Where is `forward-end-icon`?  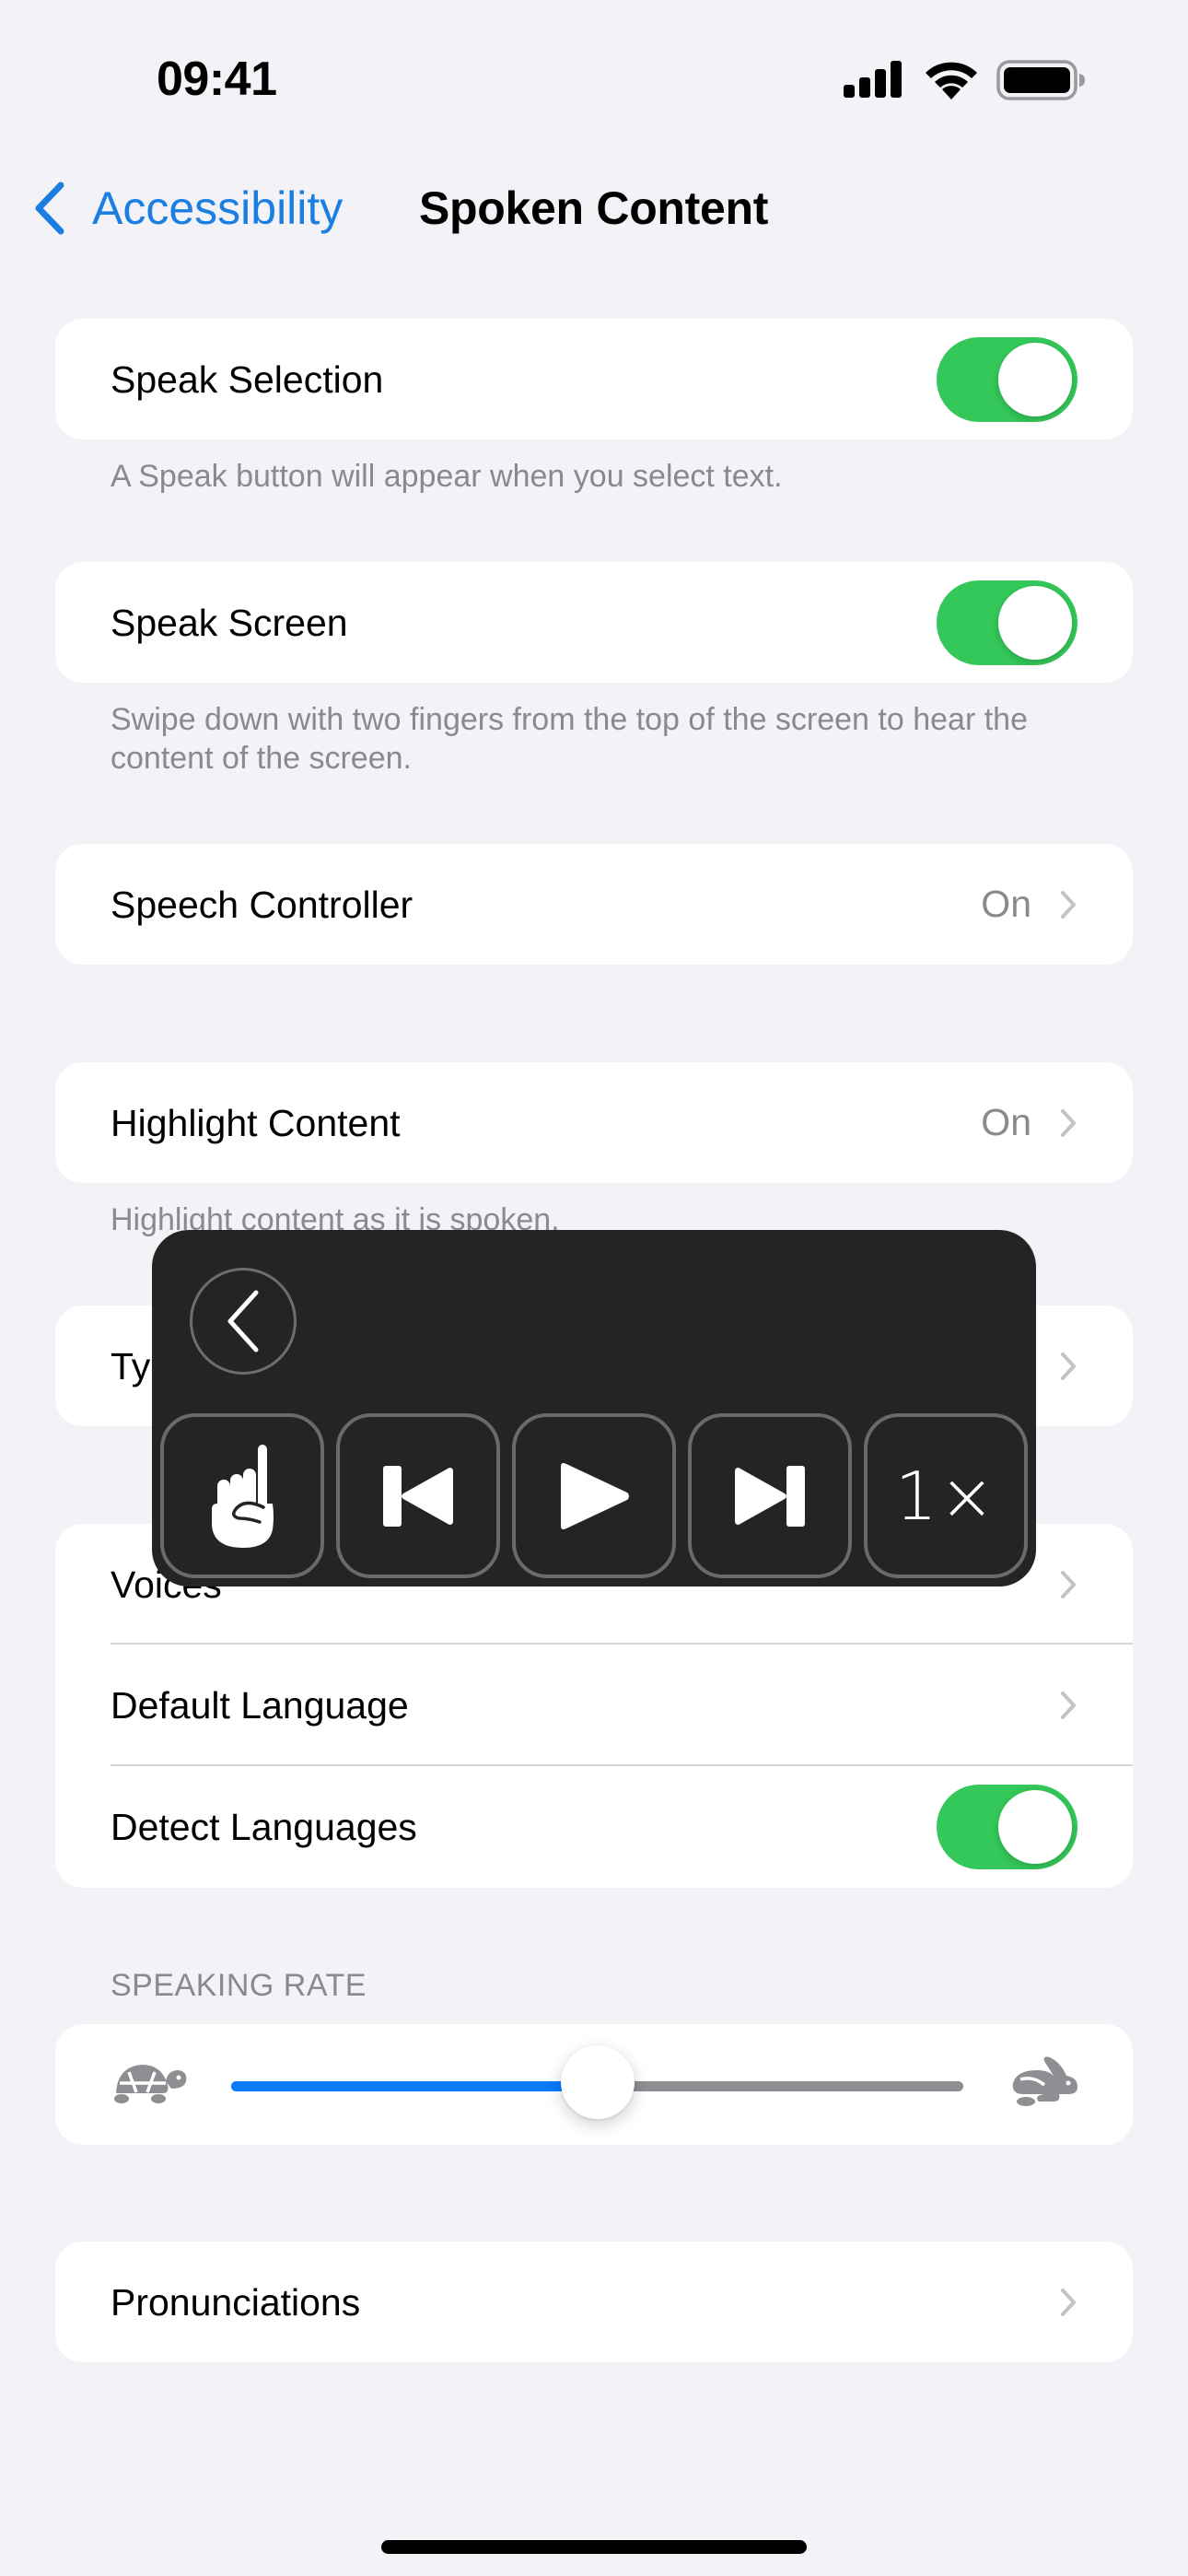 forward-end-icon is located at coordinates (770, 1496).